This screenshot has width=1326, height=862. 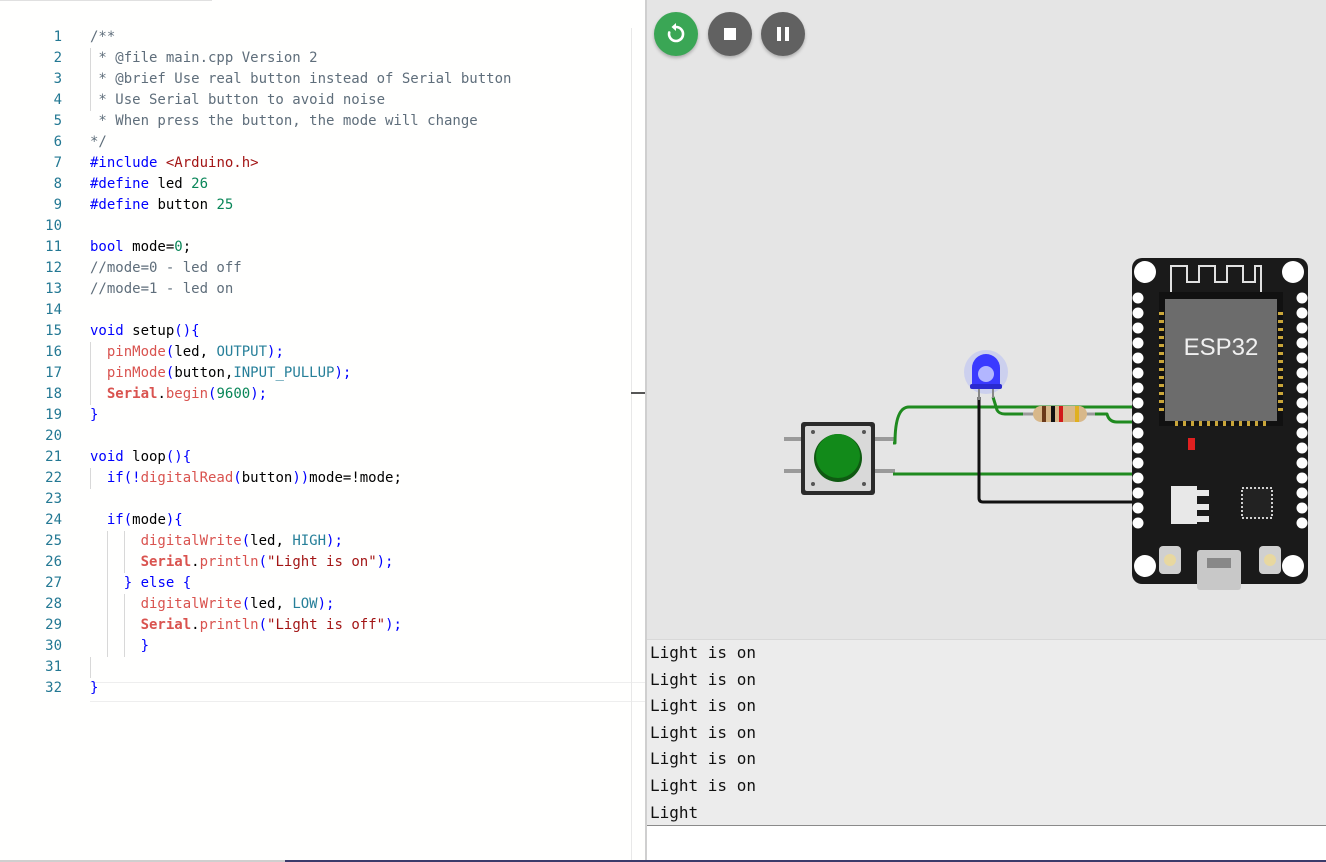 I want to click on pause-icon, so click(x=783, y=34).